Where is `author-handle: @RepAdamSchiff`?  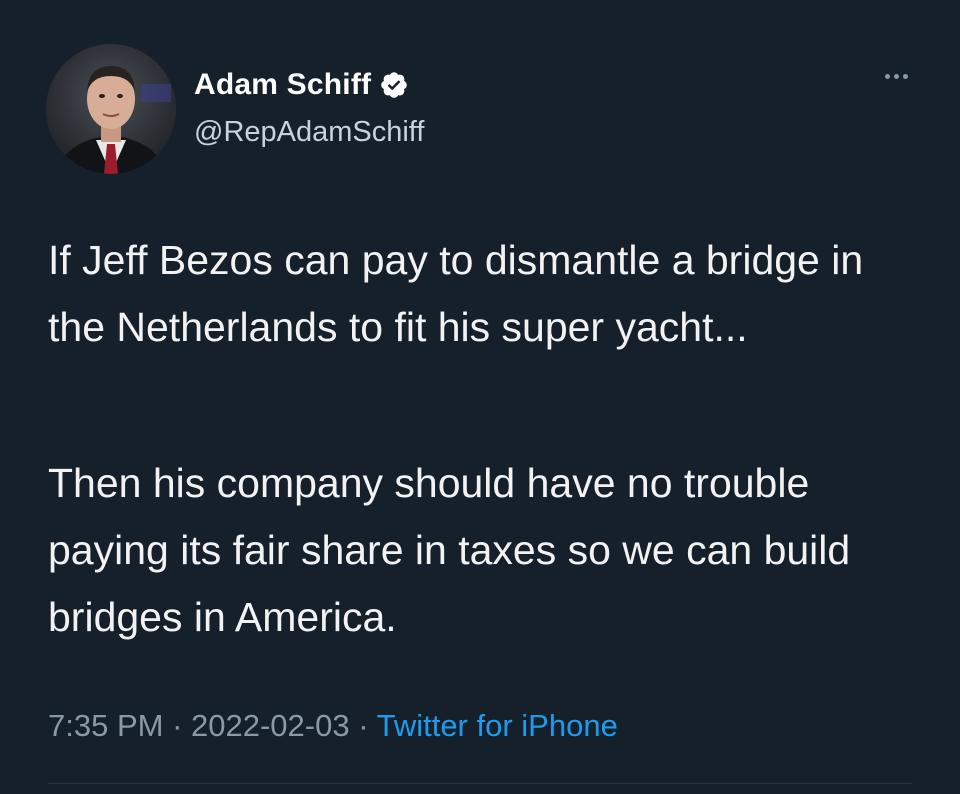 author-handle: @RepAdamSchiff is located at coordinates (309, 132).